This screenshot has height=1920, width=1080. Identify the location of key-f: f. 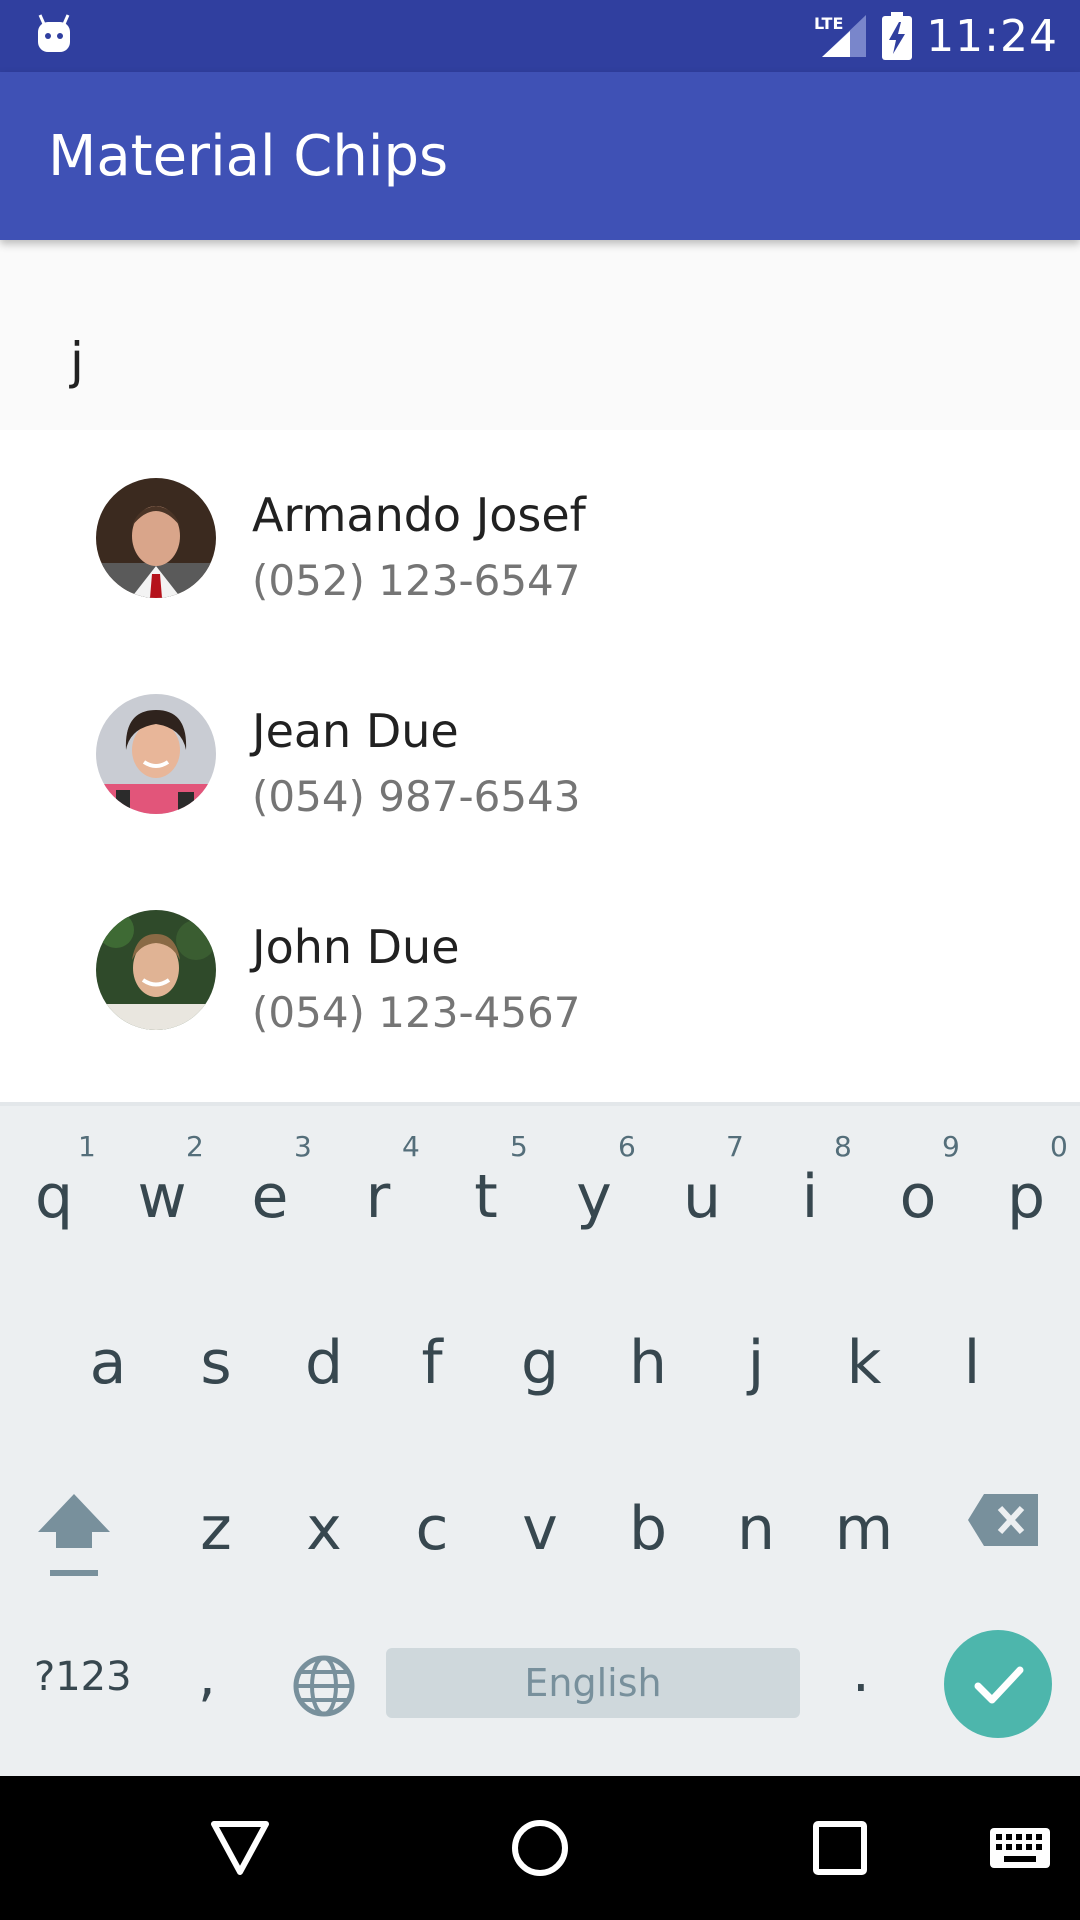
(432, 1363).